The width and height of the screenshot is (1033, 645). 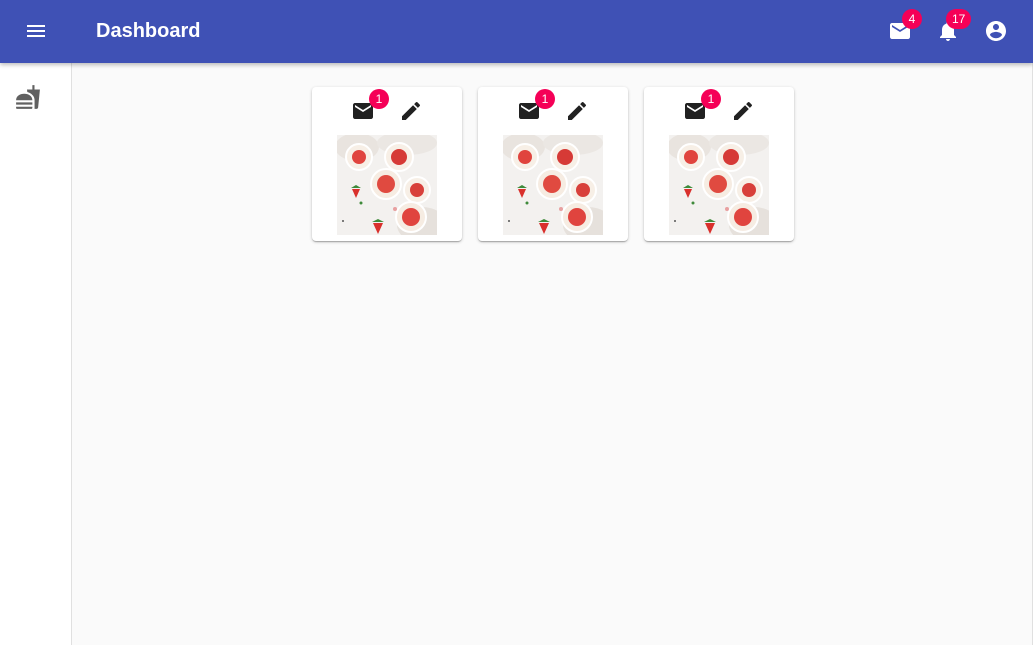 What do you see at coordinates (148, 31) in the screenshot?
I see `page-title: Dashboard` at bounding box center [148, 31].